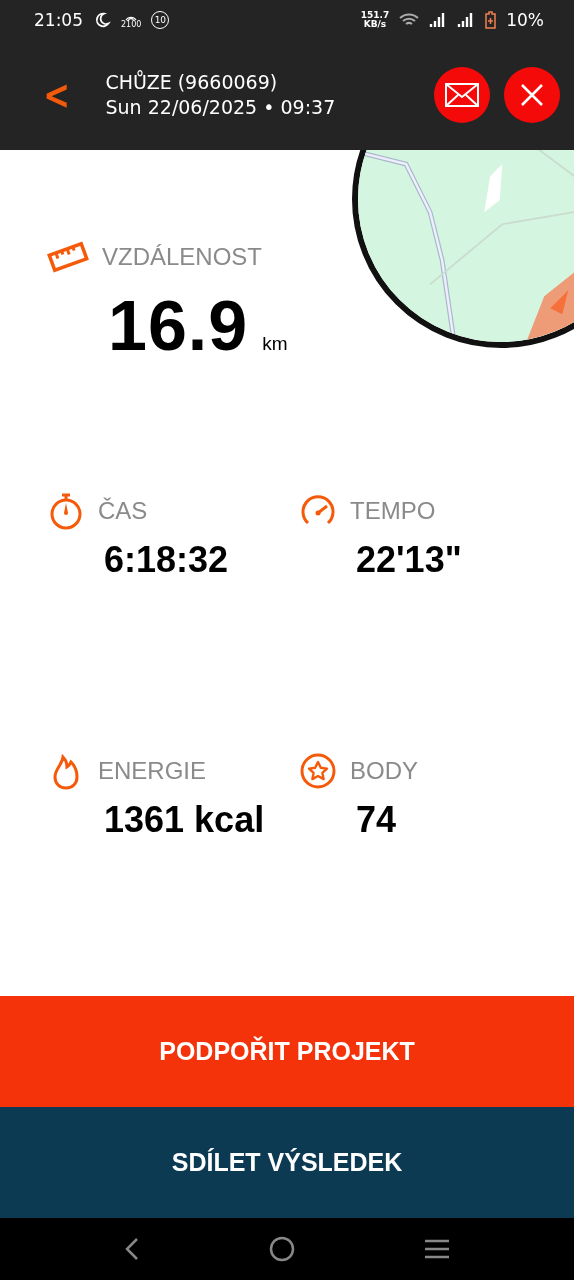  What do you see at coordinates (409, 20) in the screenshot?
I see `wifi-icon` at bounding box center [409, 20].